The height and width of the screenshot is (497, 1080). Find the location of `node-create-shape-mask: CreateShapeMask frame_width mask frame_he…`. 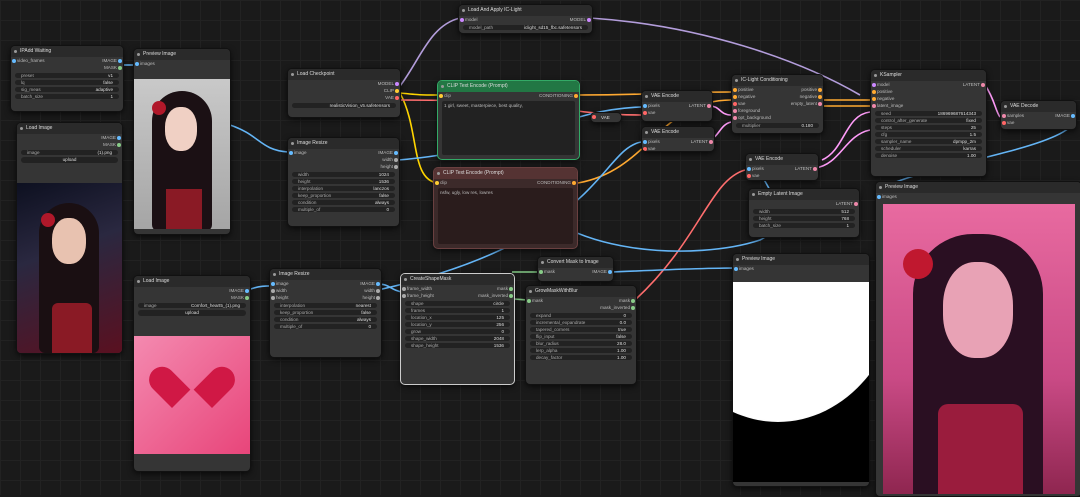

node-create-shape-mask: CreateShapeMask frame_width mask frame_he… is located at coordinates (457, 329).